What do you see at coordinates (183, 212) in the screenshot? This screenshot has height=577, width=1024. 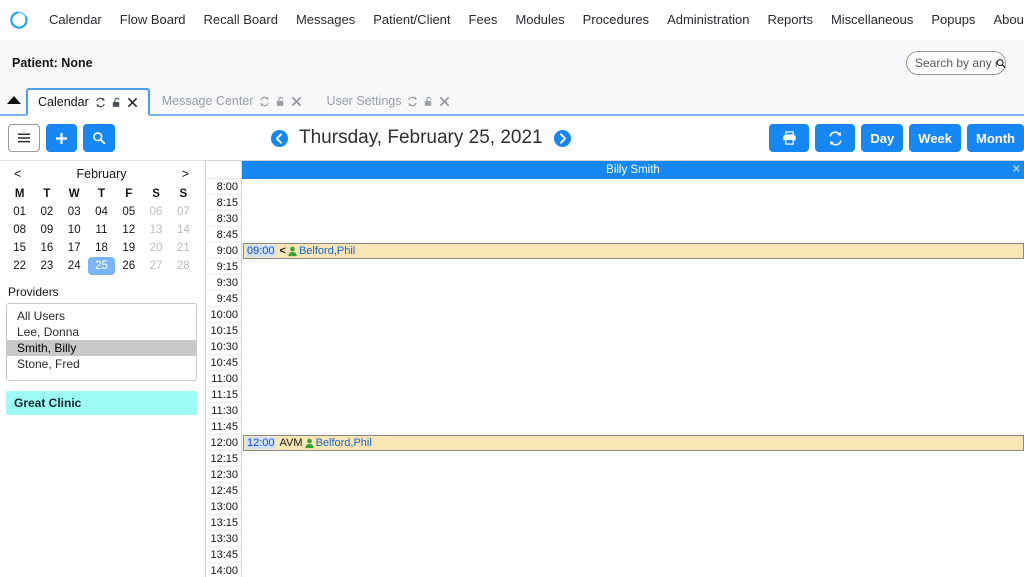 I see `day-cell: 07` at bounding box center [183, 212].